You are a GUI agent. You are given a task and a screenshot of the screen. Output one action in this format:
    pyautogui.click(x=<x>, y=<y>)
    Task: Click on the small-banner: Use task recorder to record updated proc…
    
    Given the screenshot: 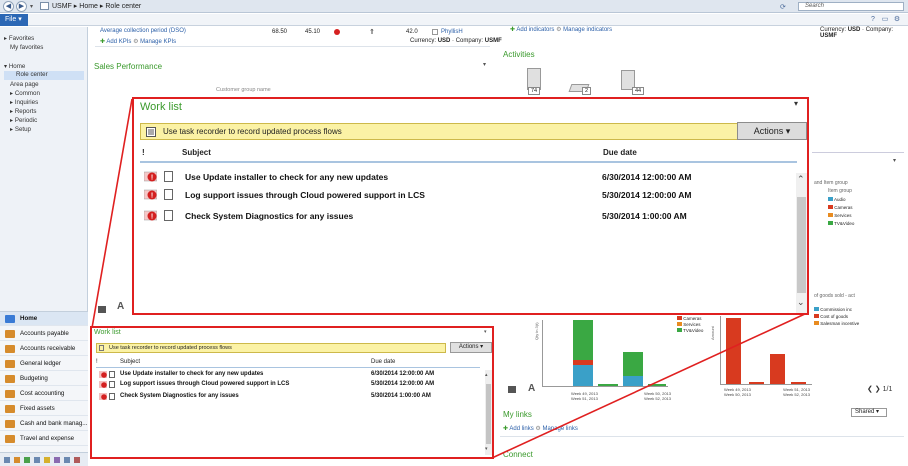 What is the action you would take?
    pyautogui.click(x=271, y=348)
    